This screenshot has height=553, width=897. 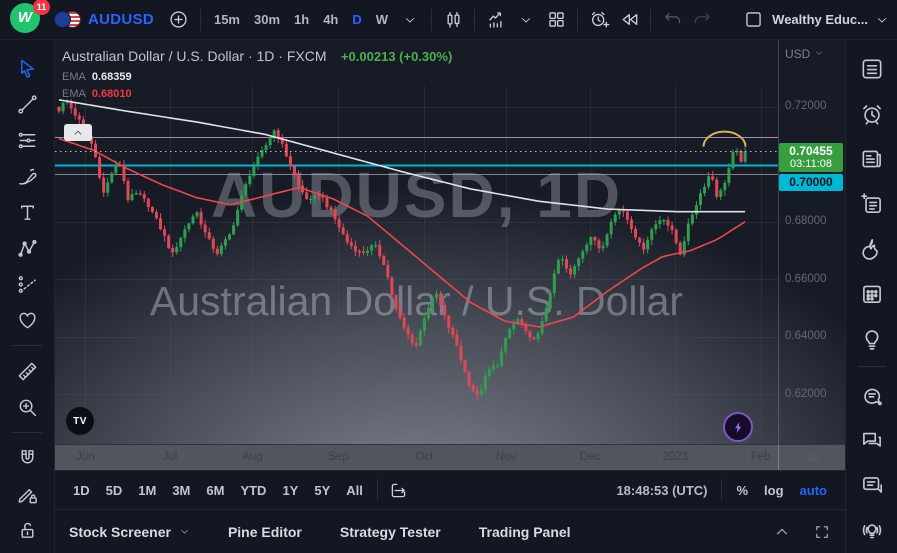 What do you see at coordinates (227, 20) in the screenshot?
I see `timeframe-15m: 15m` at bounding box center [227, 20].